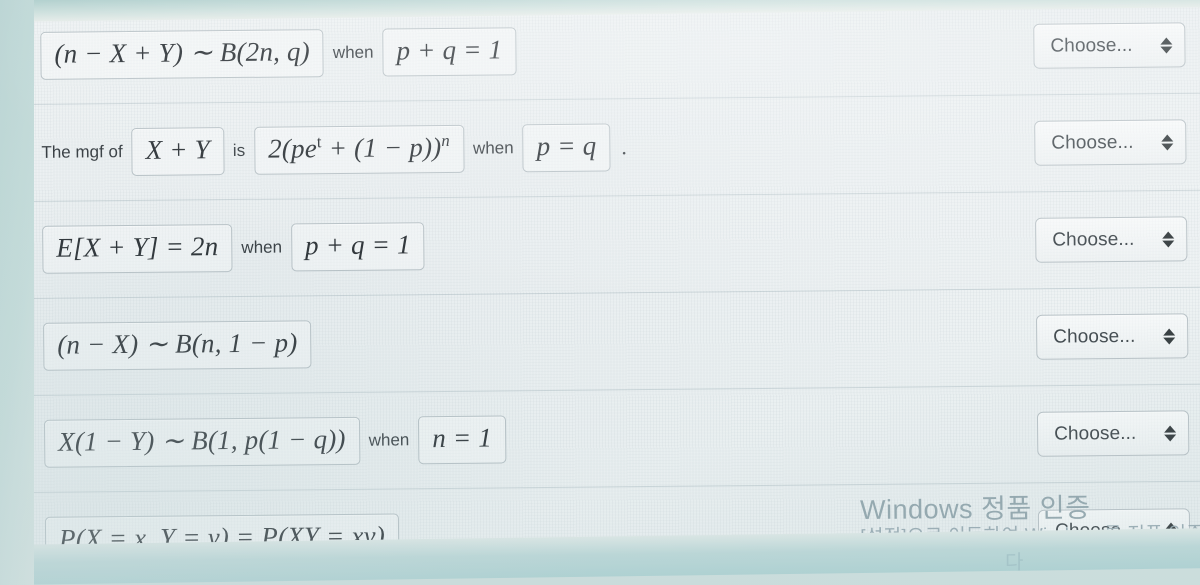 The image size is (1200, 585). I want to click on mgf-exponent-n: n, so click(446, 140).